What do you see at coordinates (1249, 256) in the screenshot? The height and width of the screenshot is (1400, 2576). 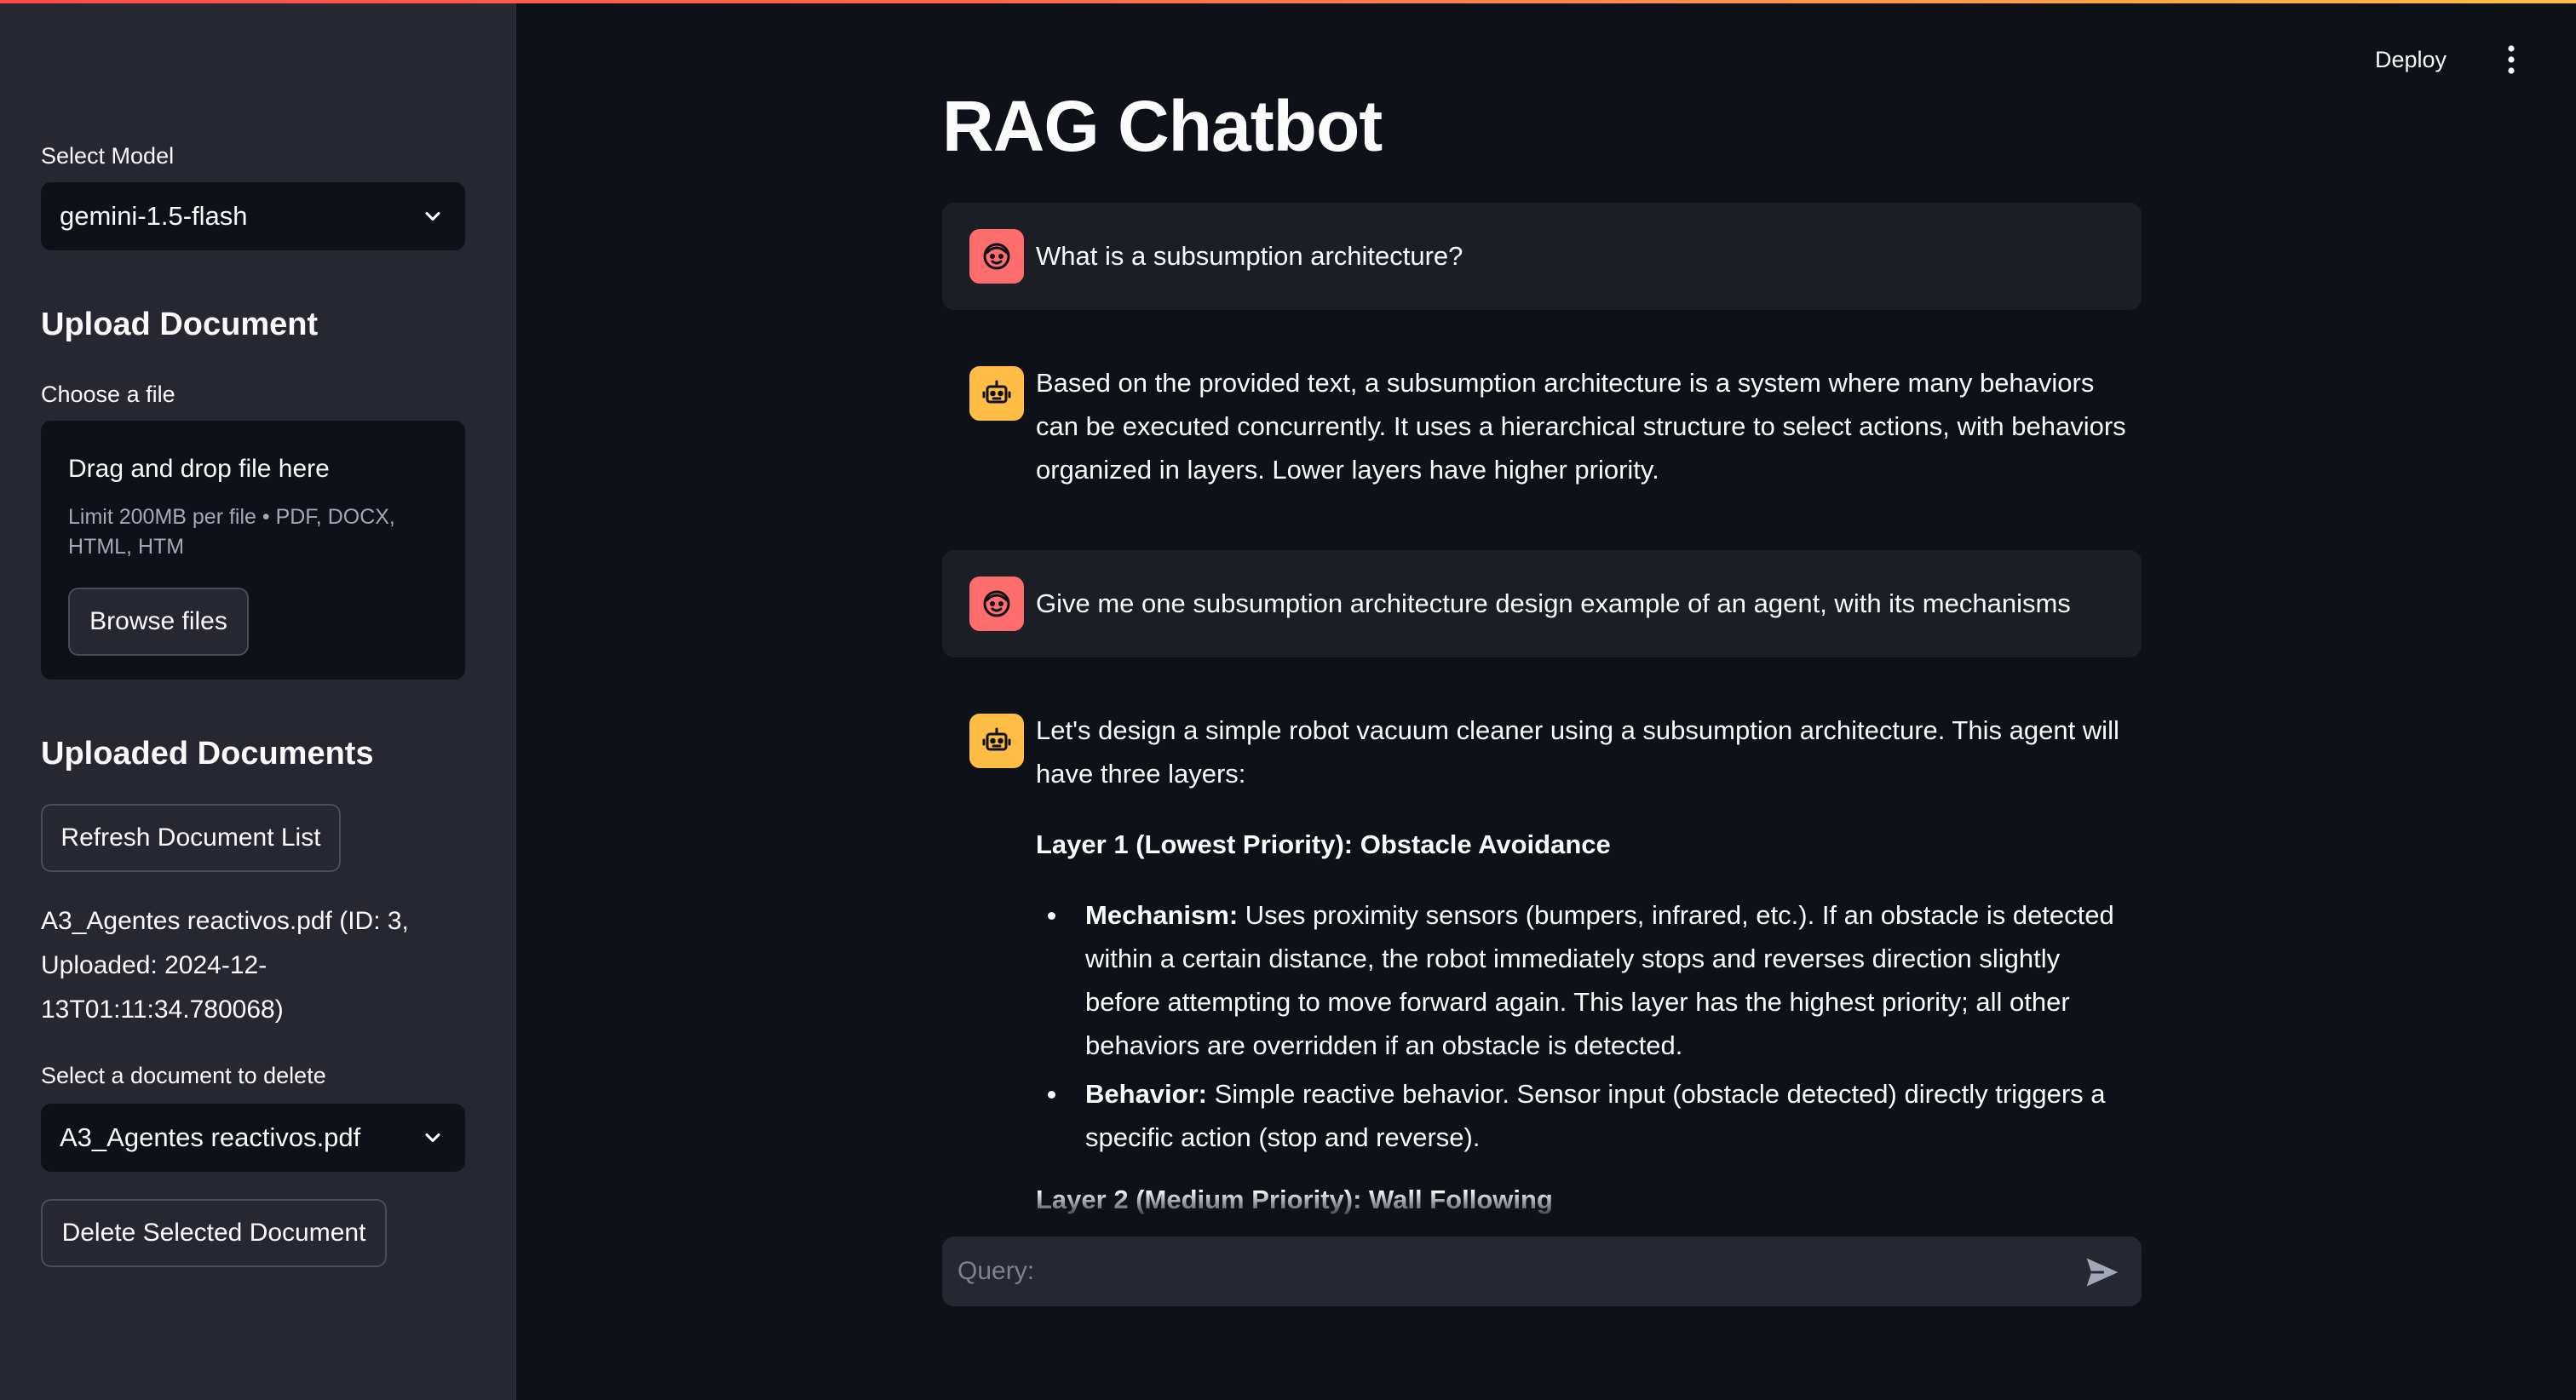 I see `message-text: What is a subsumption architecture?` at bounding box center [1249, 256].